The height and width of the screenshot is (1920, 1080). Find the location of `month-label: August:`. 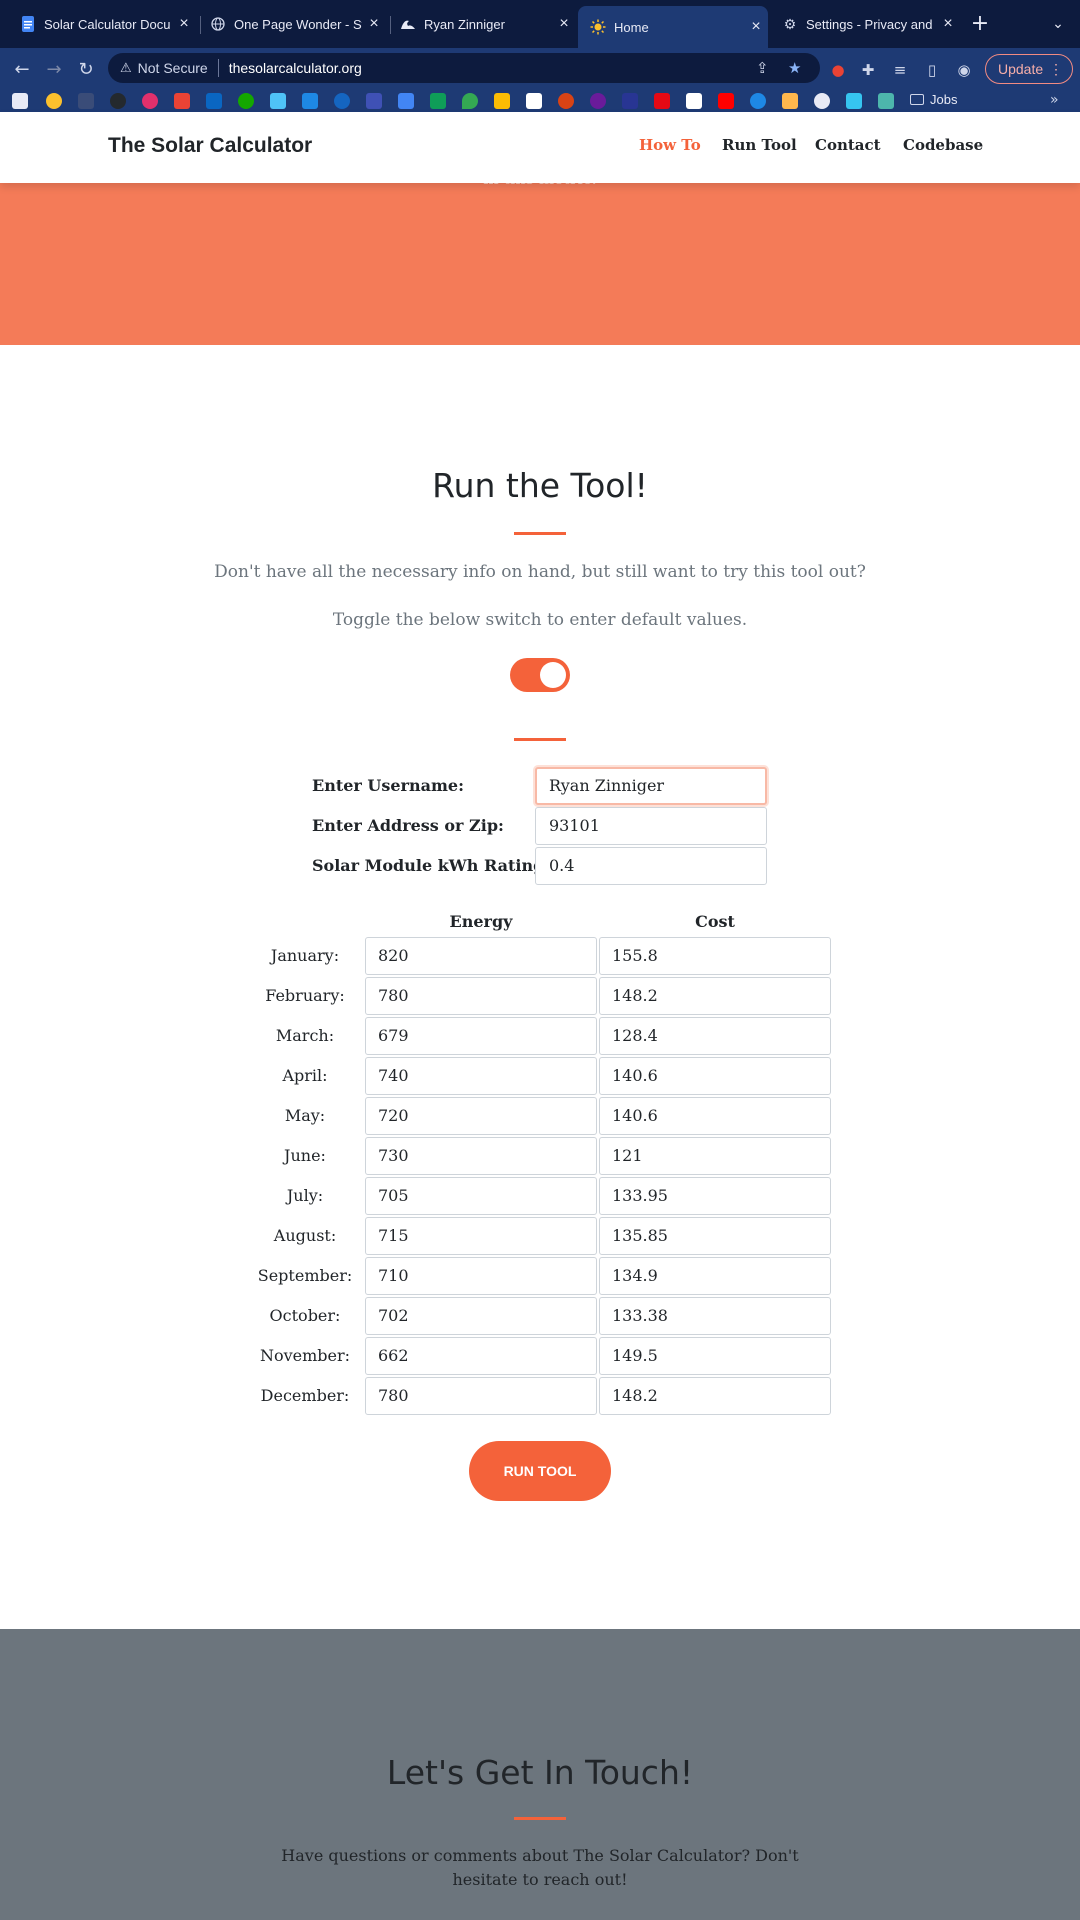

month-label: August: is located at coordinates (305, 1235).